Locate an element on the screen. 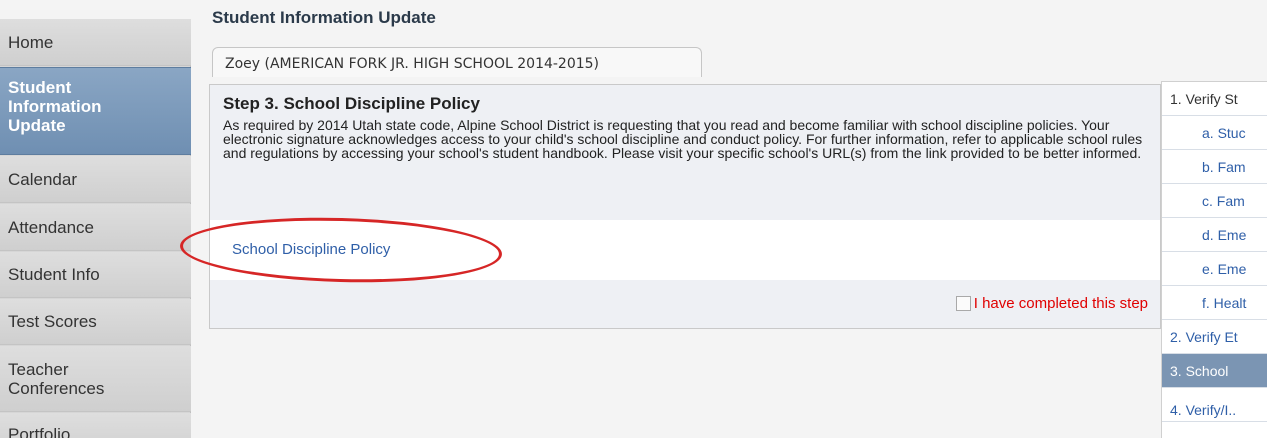 The height and width of the screenshot is (438, 1267). sidebar-item-student-information-update: Student Information Update is located at coordinates (95, 111).